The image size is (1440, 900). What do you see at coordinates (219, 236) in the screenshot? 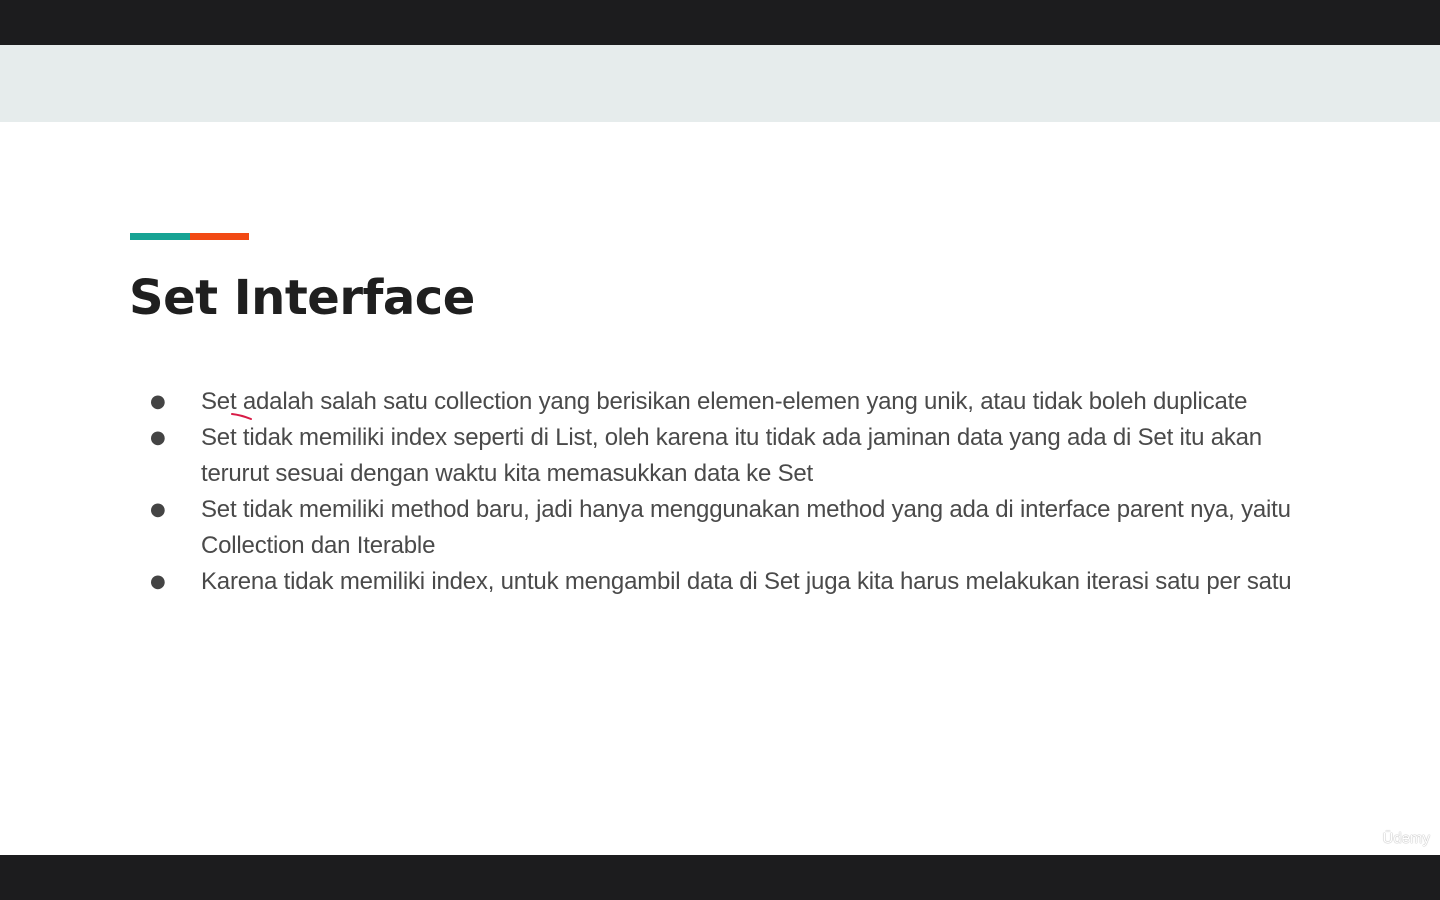
I see `accent-bar-orange` at bounding box center [219, 236].